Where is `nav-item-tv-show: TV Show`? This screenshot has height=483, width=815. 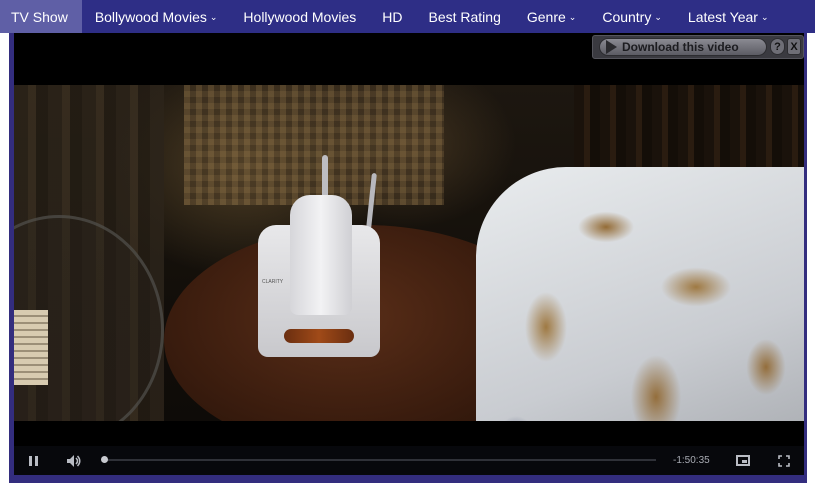
nav-item-tv-show: TV Show is located at coordinates (41, 16).